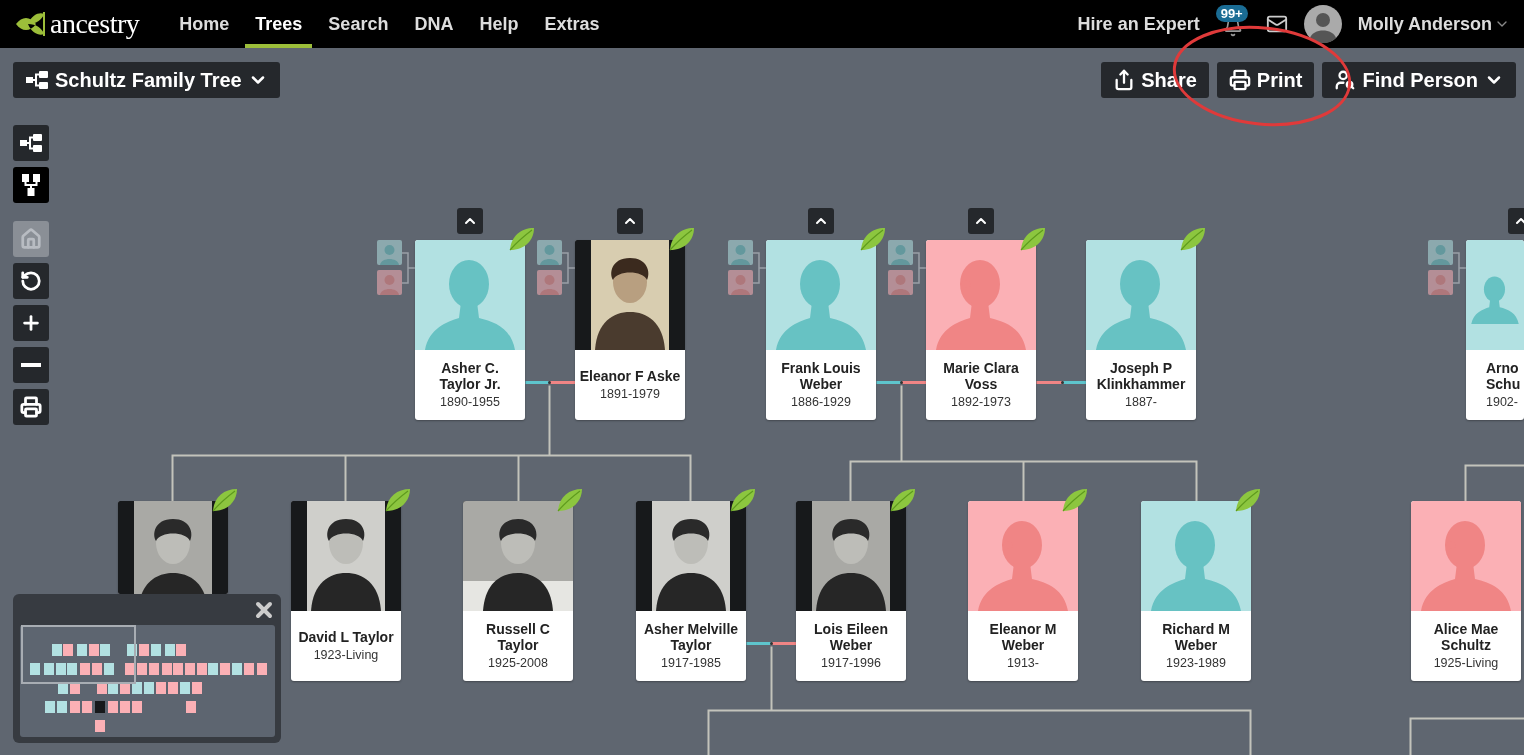 The image size is (1524, 755). I want to click on person-name: David L Taylor, so click(346, 636).